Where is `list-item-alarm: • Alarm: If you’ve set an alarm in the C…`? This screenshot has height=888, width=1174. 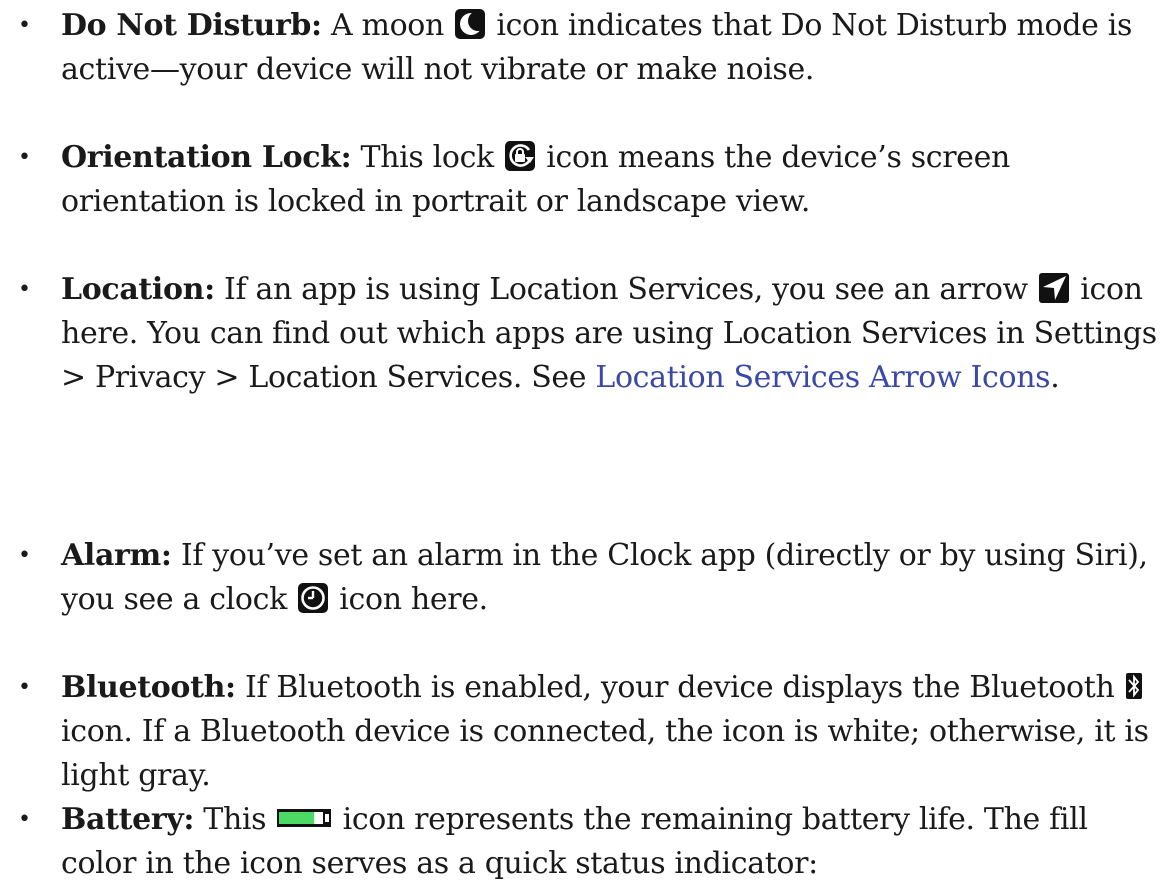 list-item-alarm: • Alarm: If you’ve set an alarm in the C… is located at coordinates (588, 578).